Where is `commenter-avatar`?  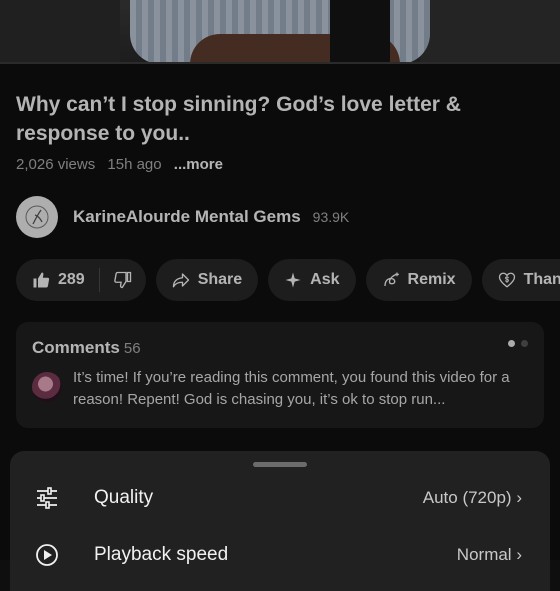
commenter-avatar is located at coordinates (47, 387).